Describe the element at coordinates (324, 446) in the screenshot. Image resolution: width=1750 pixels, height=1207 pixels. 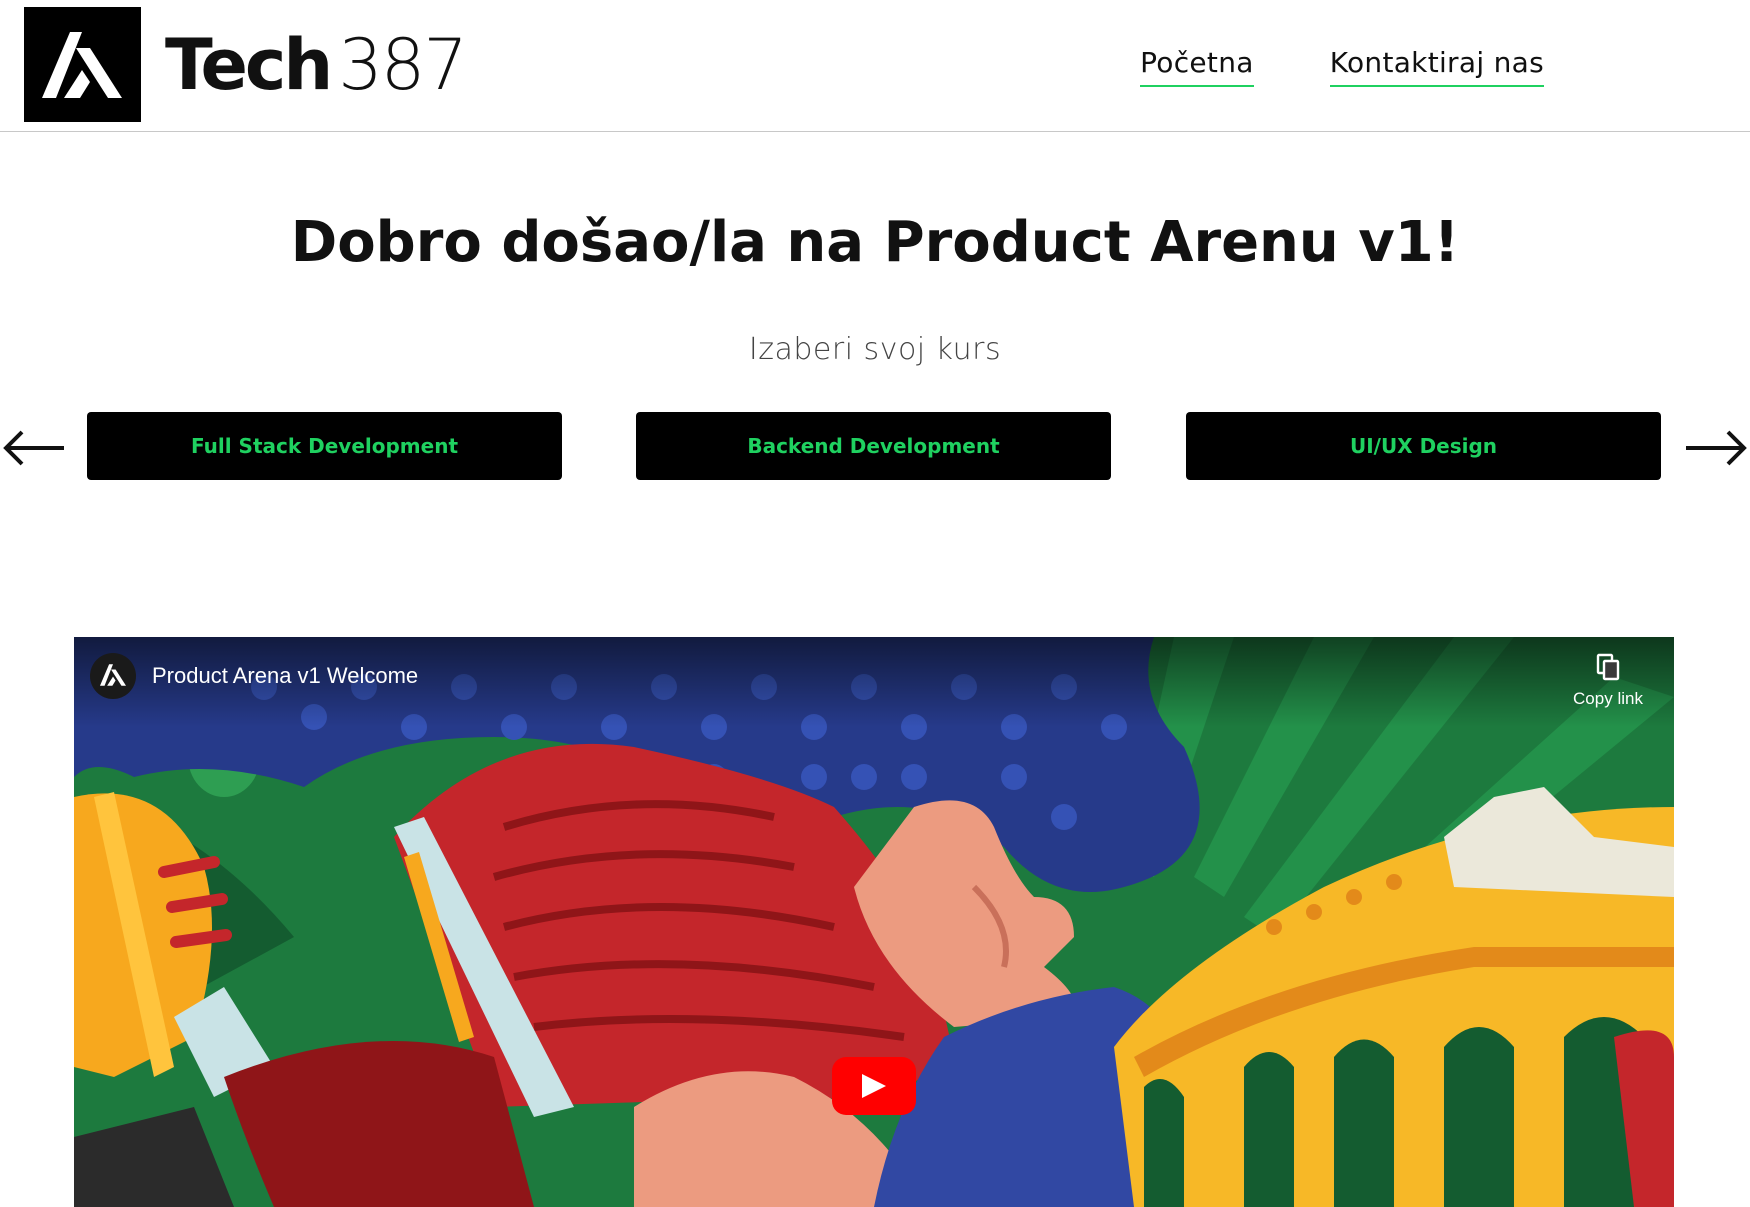
I see `course-button-full-stack: Full Stack Development` at that location.